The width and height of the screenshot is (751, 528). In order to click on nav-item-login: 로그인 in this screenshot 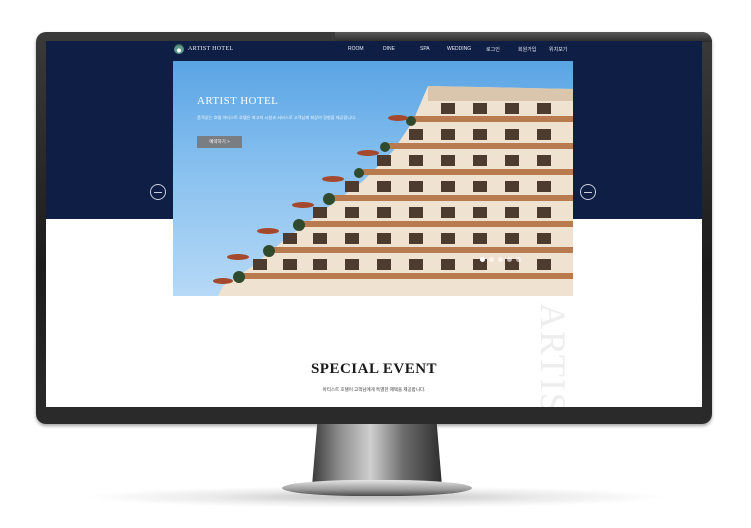, I will do `click(493, 49)`.